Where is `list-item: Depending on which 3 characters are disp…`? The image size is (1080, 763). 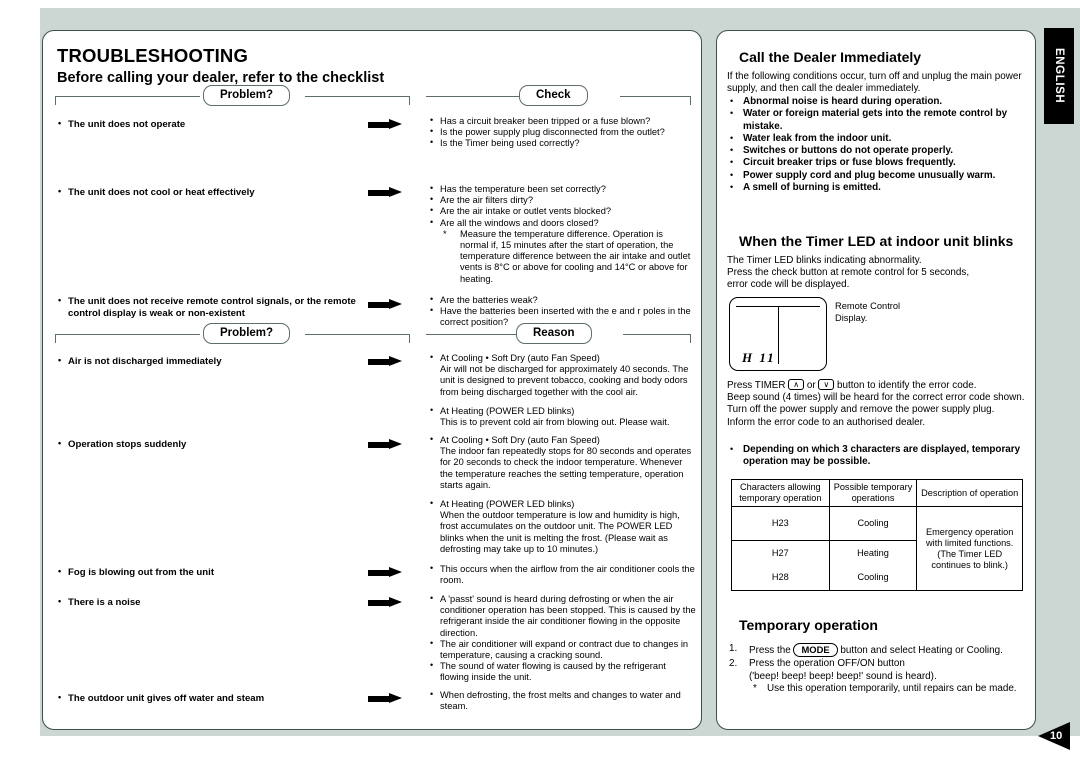 list-item: Depending on which 3 characters are disp… is located at coordinates (877, 456).